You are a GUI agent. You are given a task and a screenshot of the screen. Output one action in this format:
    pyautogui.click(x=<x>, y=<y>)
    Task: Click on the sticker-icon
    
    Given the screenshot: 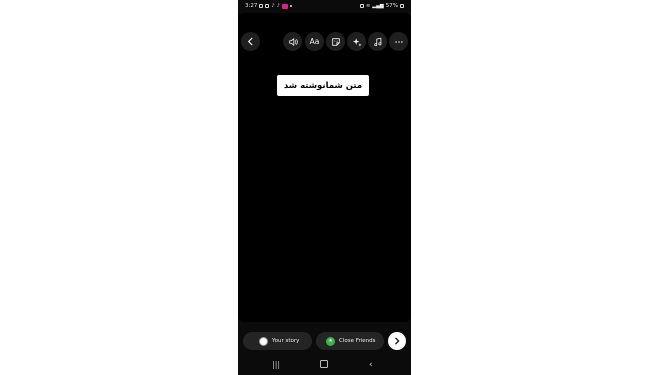 What is the action you would take?
    pyautogui.click(x=335, y=41)
    